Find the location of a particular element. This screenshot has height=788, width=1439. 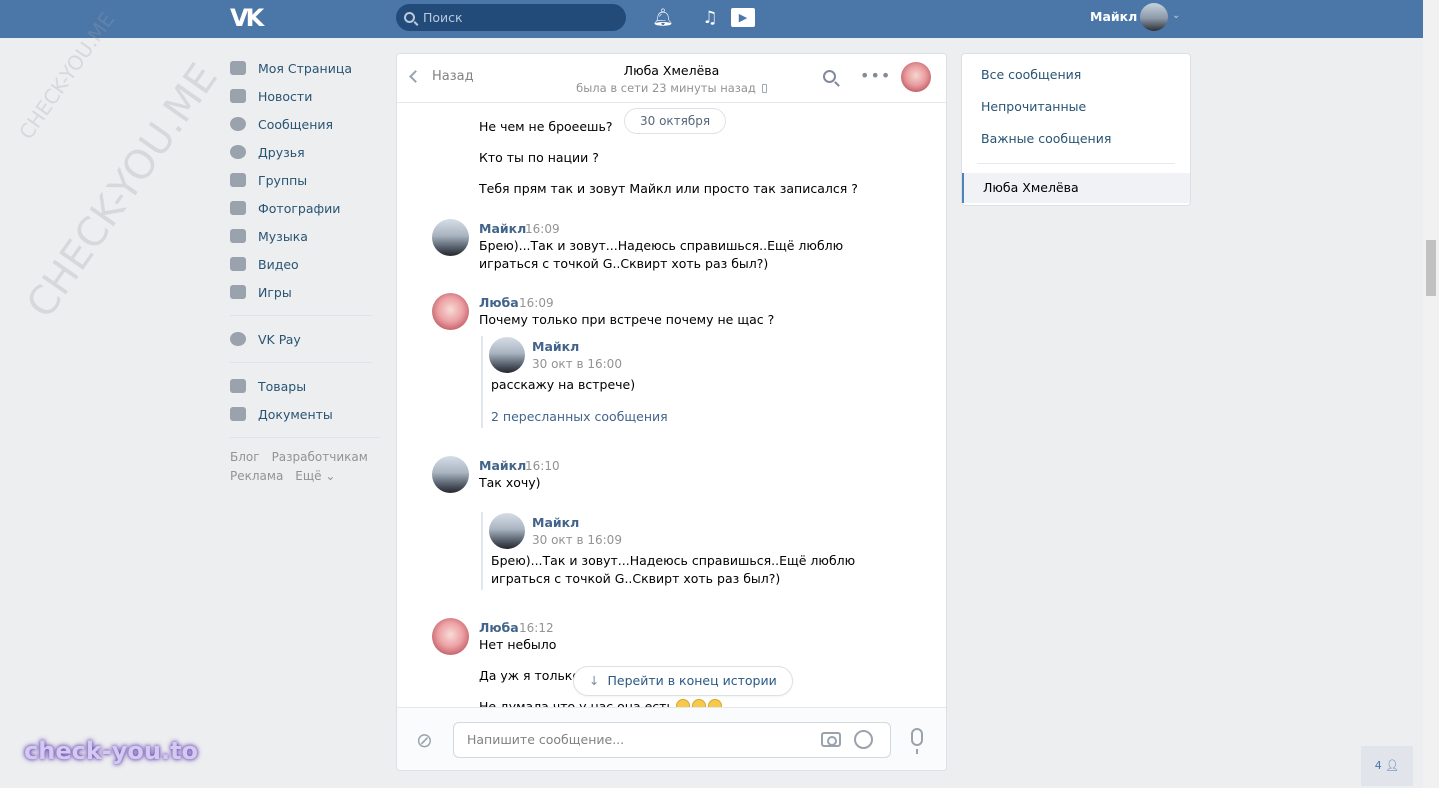

top-header: VK Поиск 🔔︎ ♫ ▶ Майкл ⌄ is located at coordinates (711, 19).